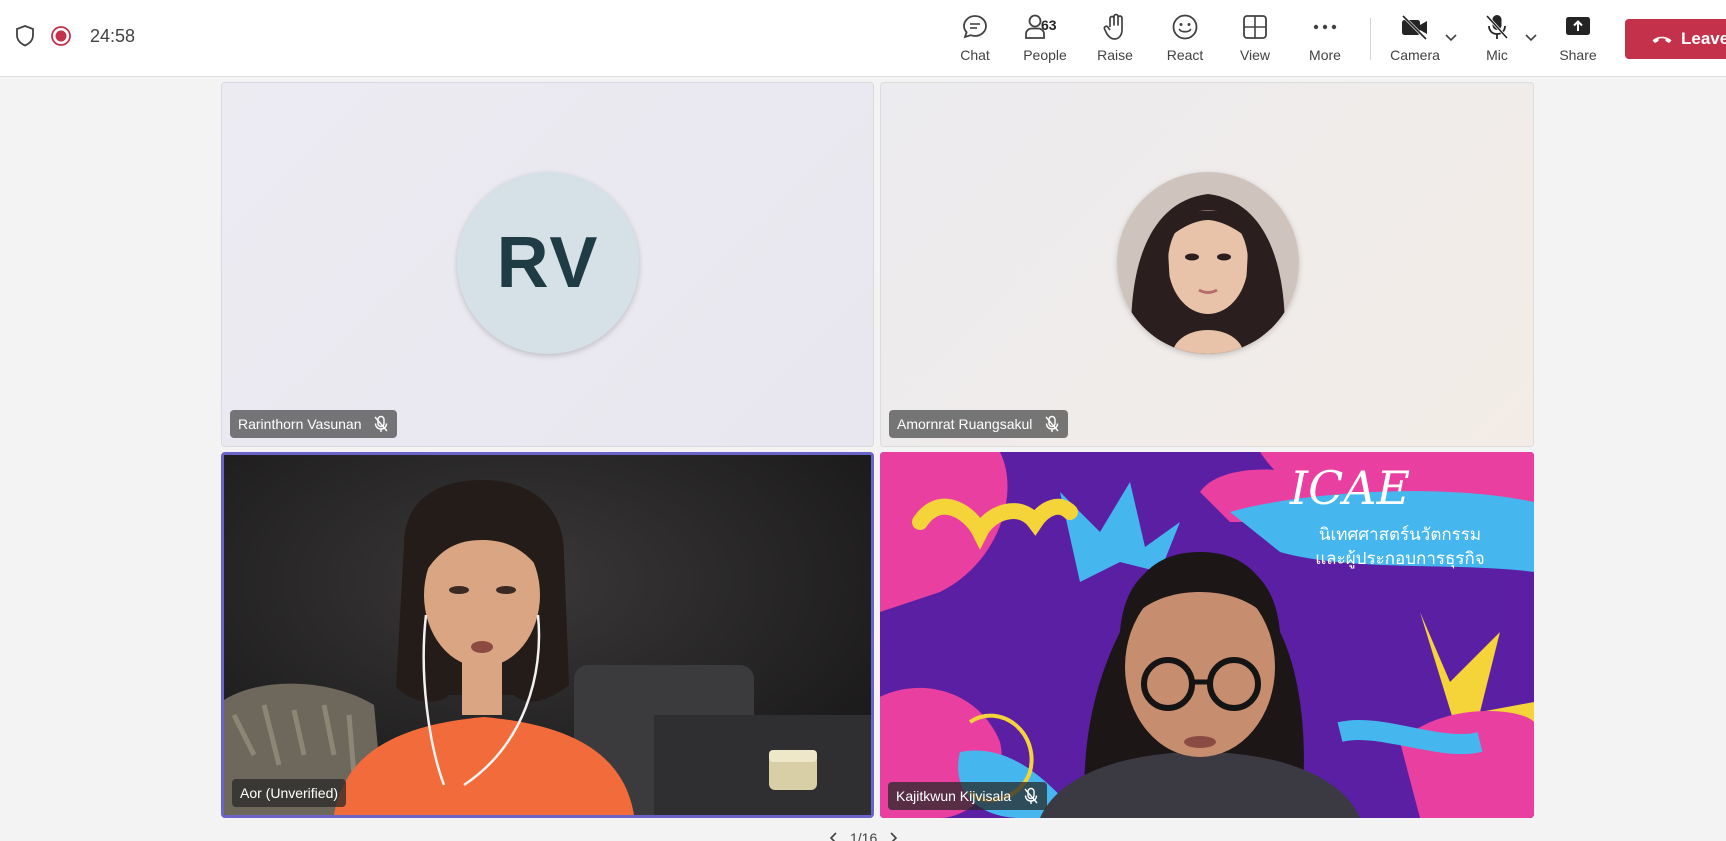 The image size is (1726, 841). Describe the element at coordinates (1578, 55) in the screenshot. I see `share-label: Share` at that location.